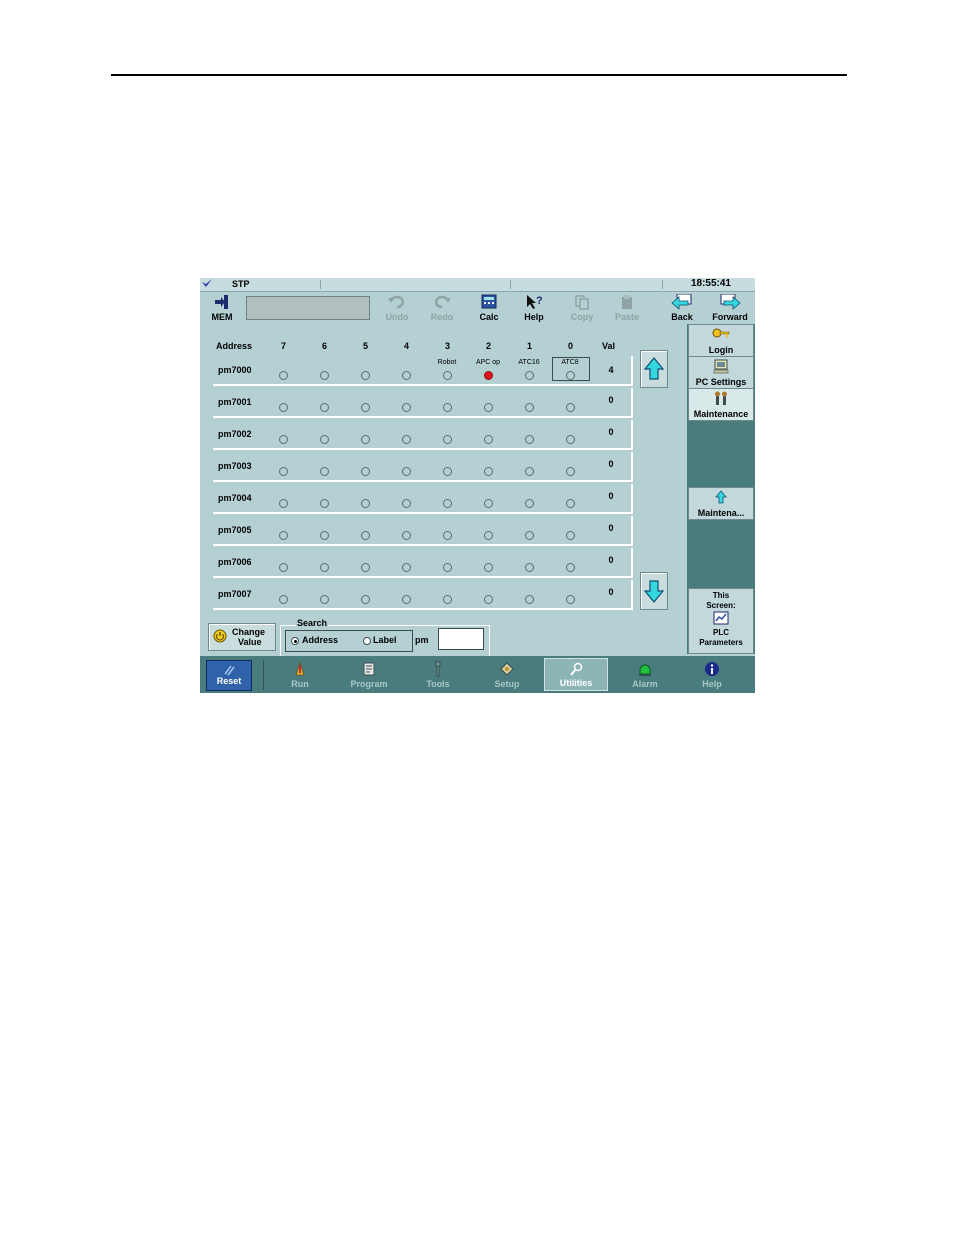  I want to click on scroll-up-button, so click(654, 369).